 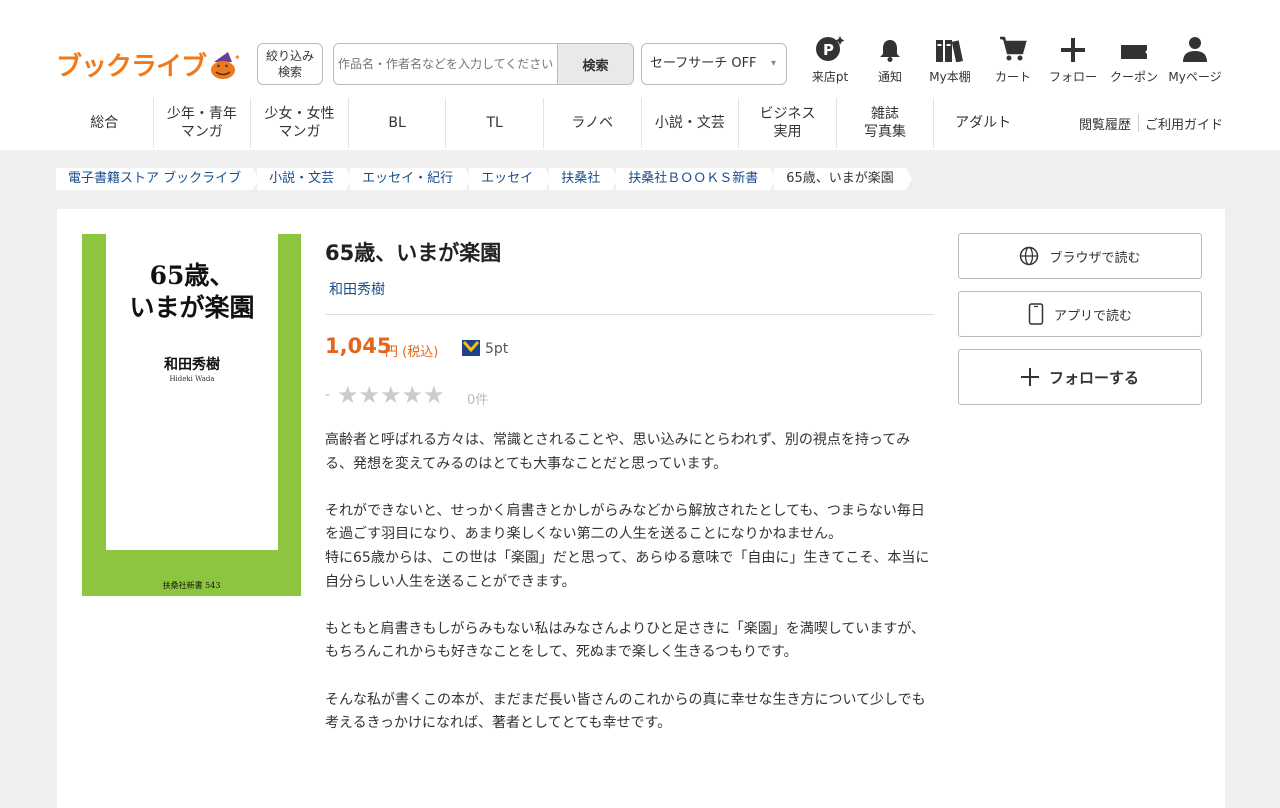 I want to click on mypage-label: Myページ, so click(x=1195, y=77).